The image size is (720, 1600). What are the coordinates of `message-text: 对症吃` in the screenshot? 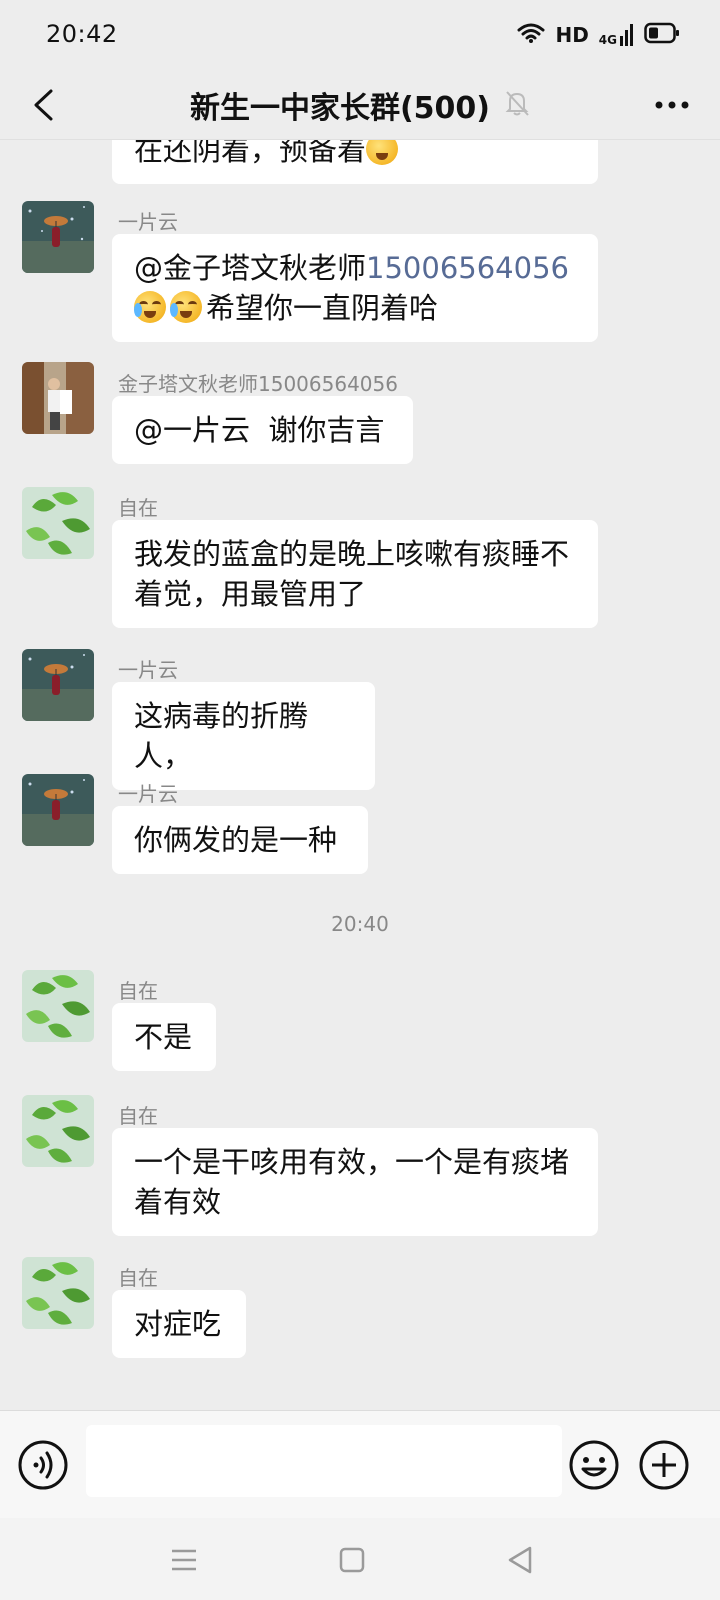 It's located at (178, 1324).